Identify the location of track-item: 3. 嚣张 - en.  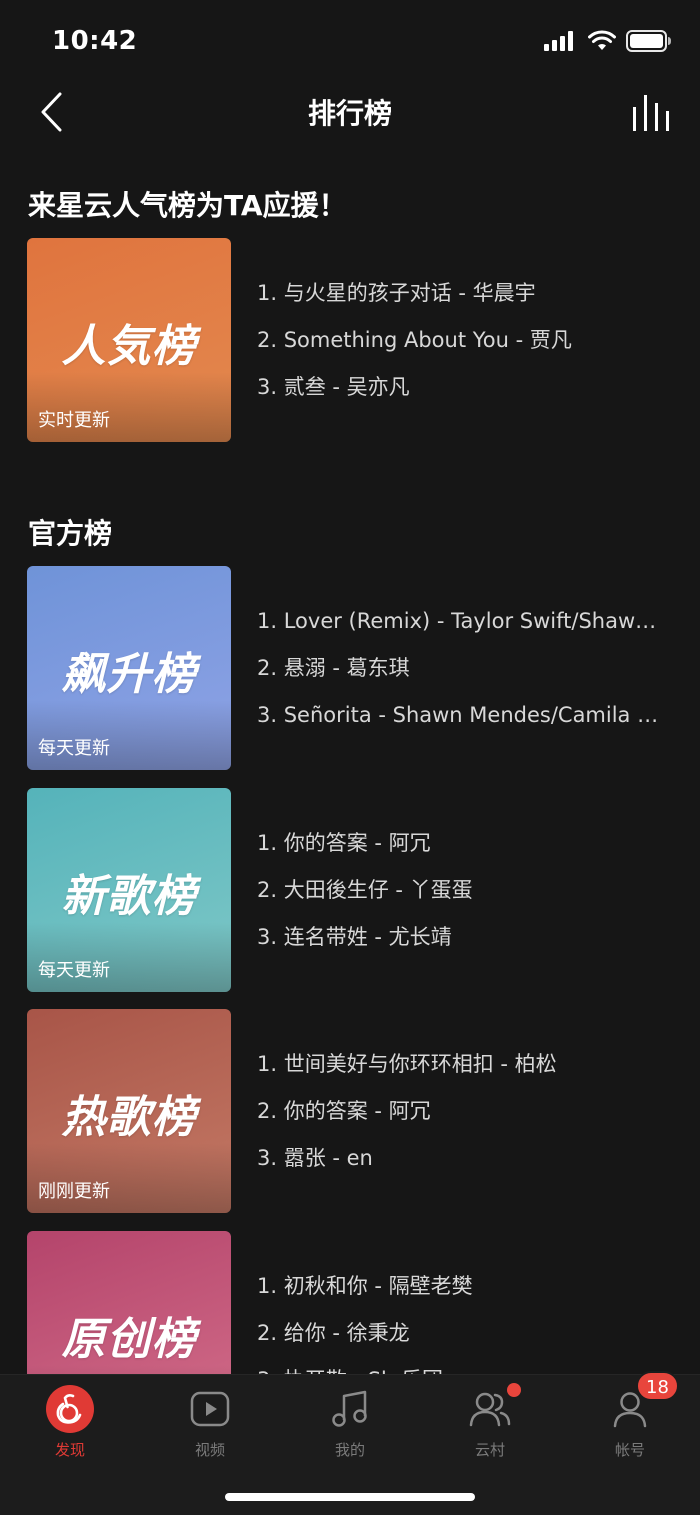
(463, 1166).